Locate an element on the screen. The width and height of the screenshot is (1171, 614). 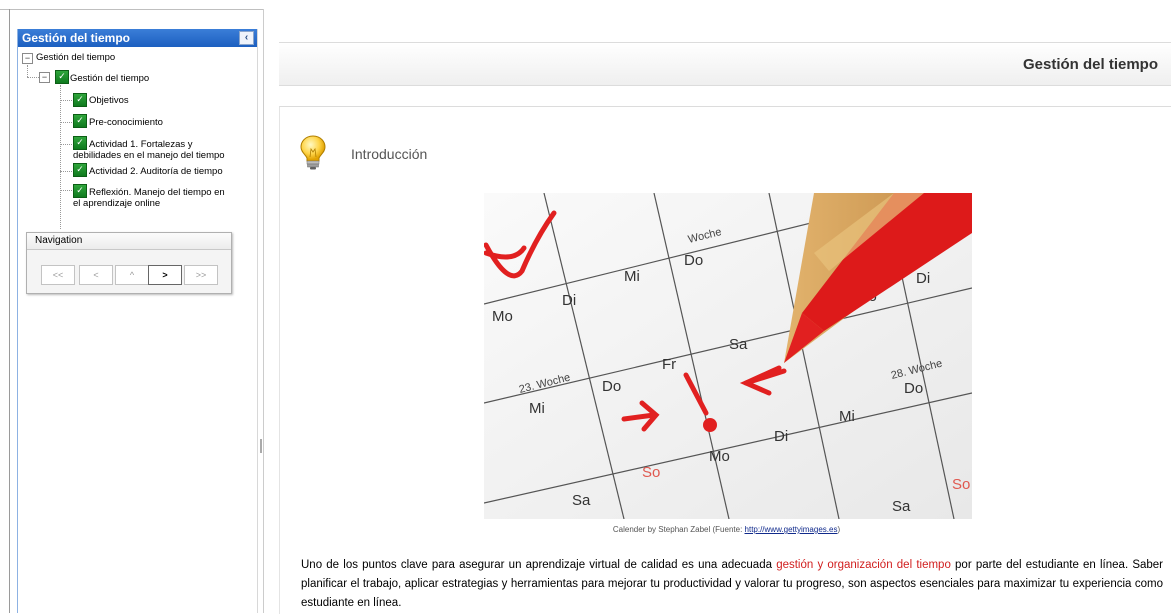
tree-item-actividad2: Actividad 2. Auditoría de tiempo is located at coordinates (156, 172).